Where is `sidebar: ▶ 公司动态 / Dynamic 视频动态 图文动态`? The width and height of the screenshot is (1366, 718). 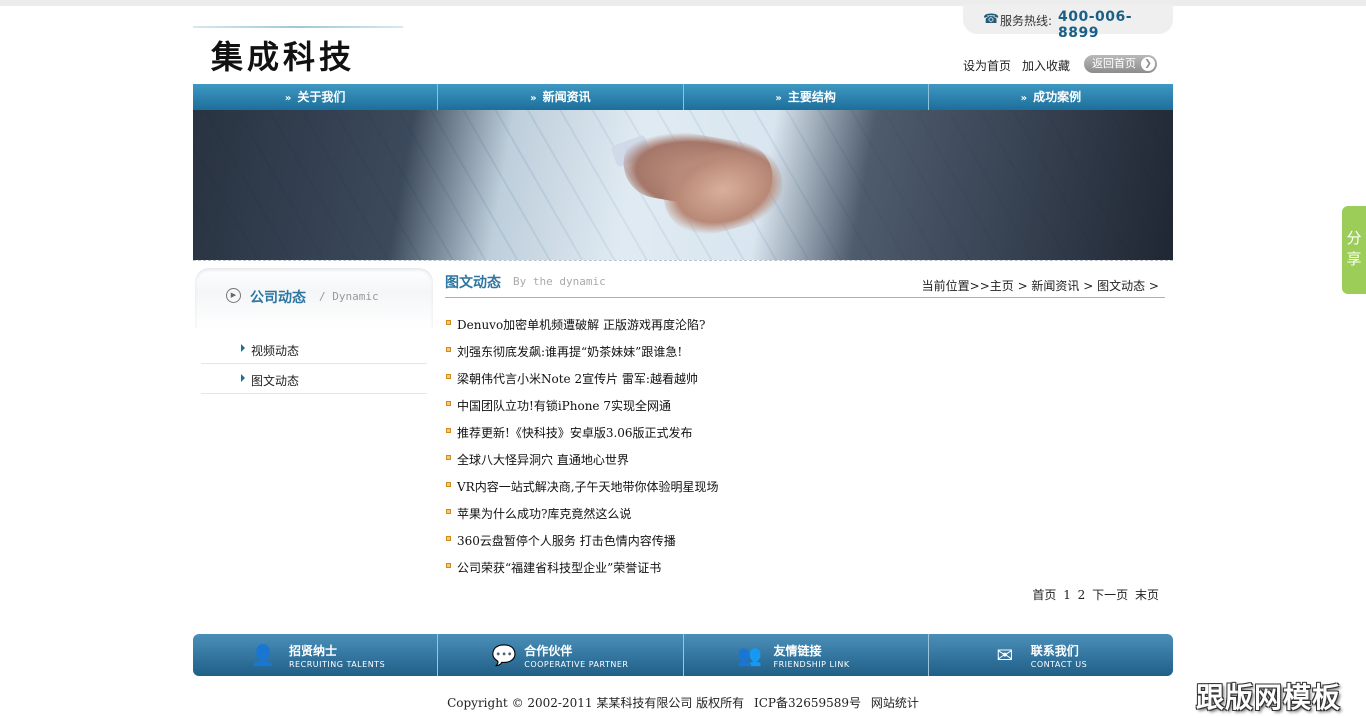 sidebar: ▶ 公司动态 / Dynamic 视频动态 图文动态 is located at coordinates (313, 333).